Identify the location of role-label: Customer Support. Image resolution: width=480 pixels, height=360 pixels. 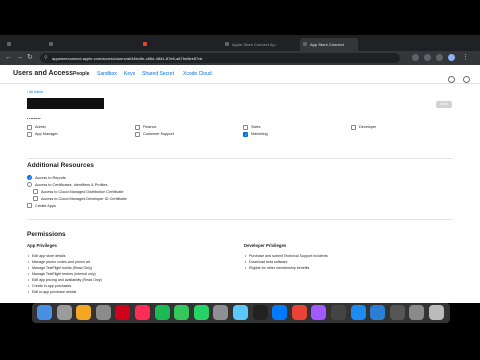
(158, 134).